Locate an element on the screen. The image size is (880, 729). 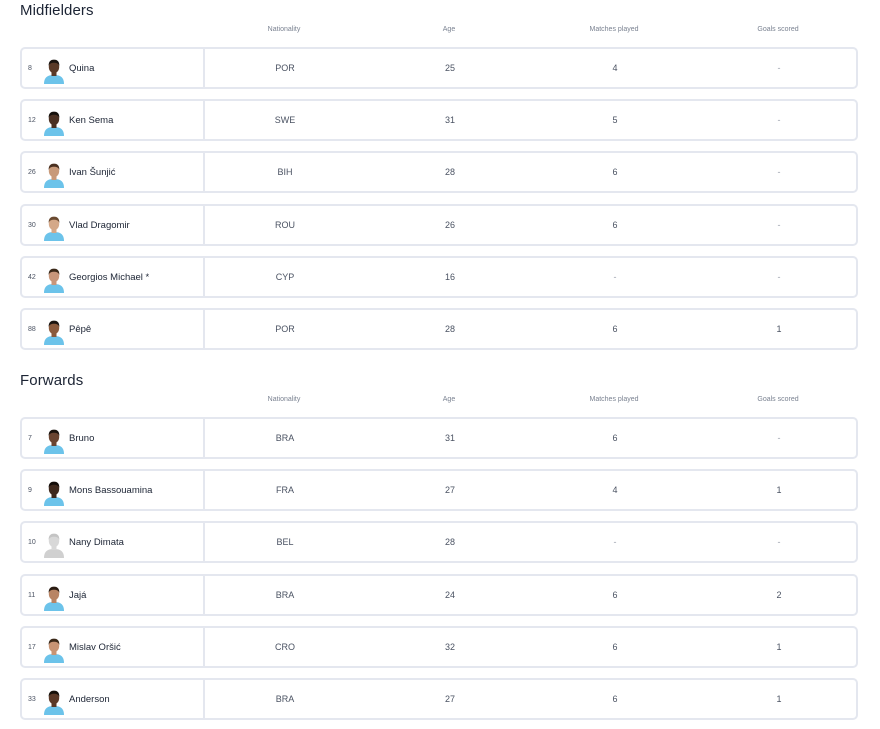
player-name: Mislav Oršić is located at coordinates (95, 647).